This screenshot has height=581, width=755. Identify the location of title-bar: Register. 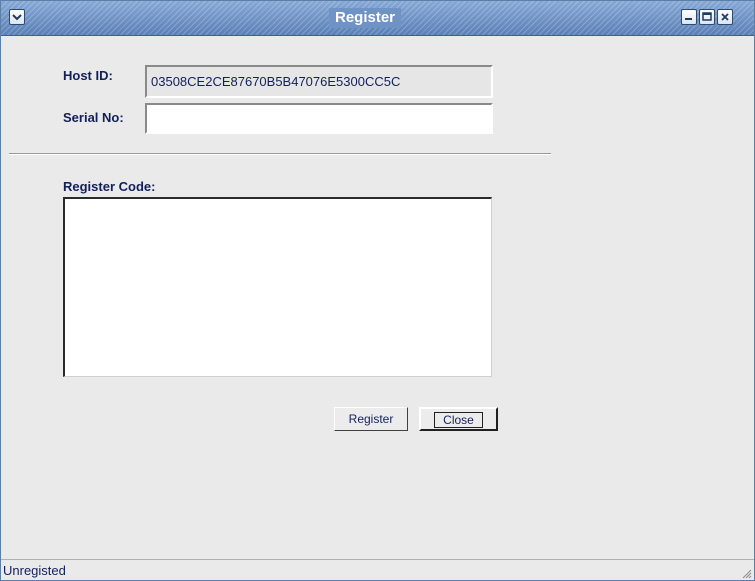
(377, 18).